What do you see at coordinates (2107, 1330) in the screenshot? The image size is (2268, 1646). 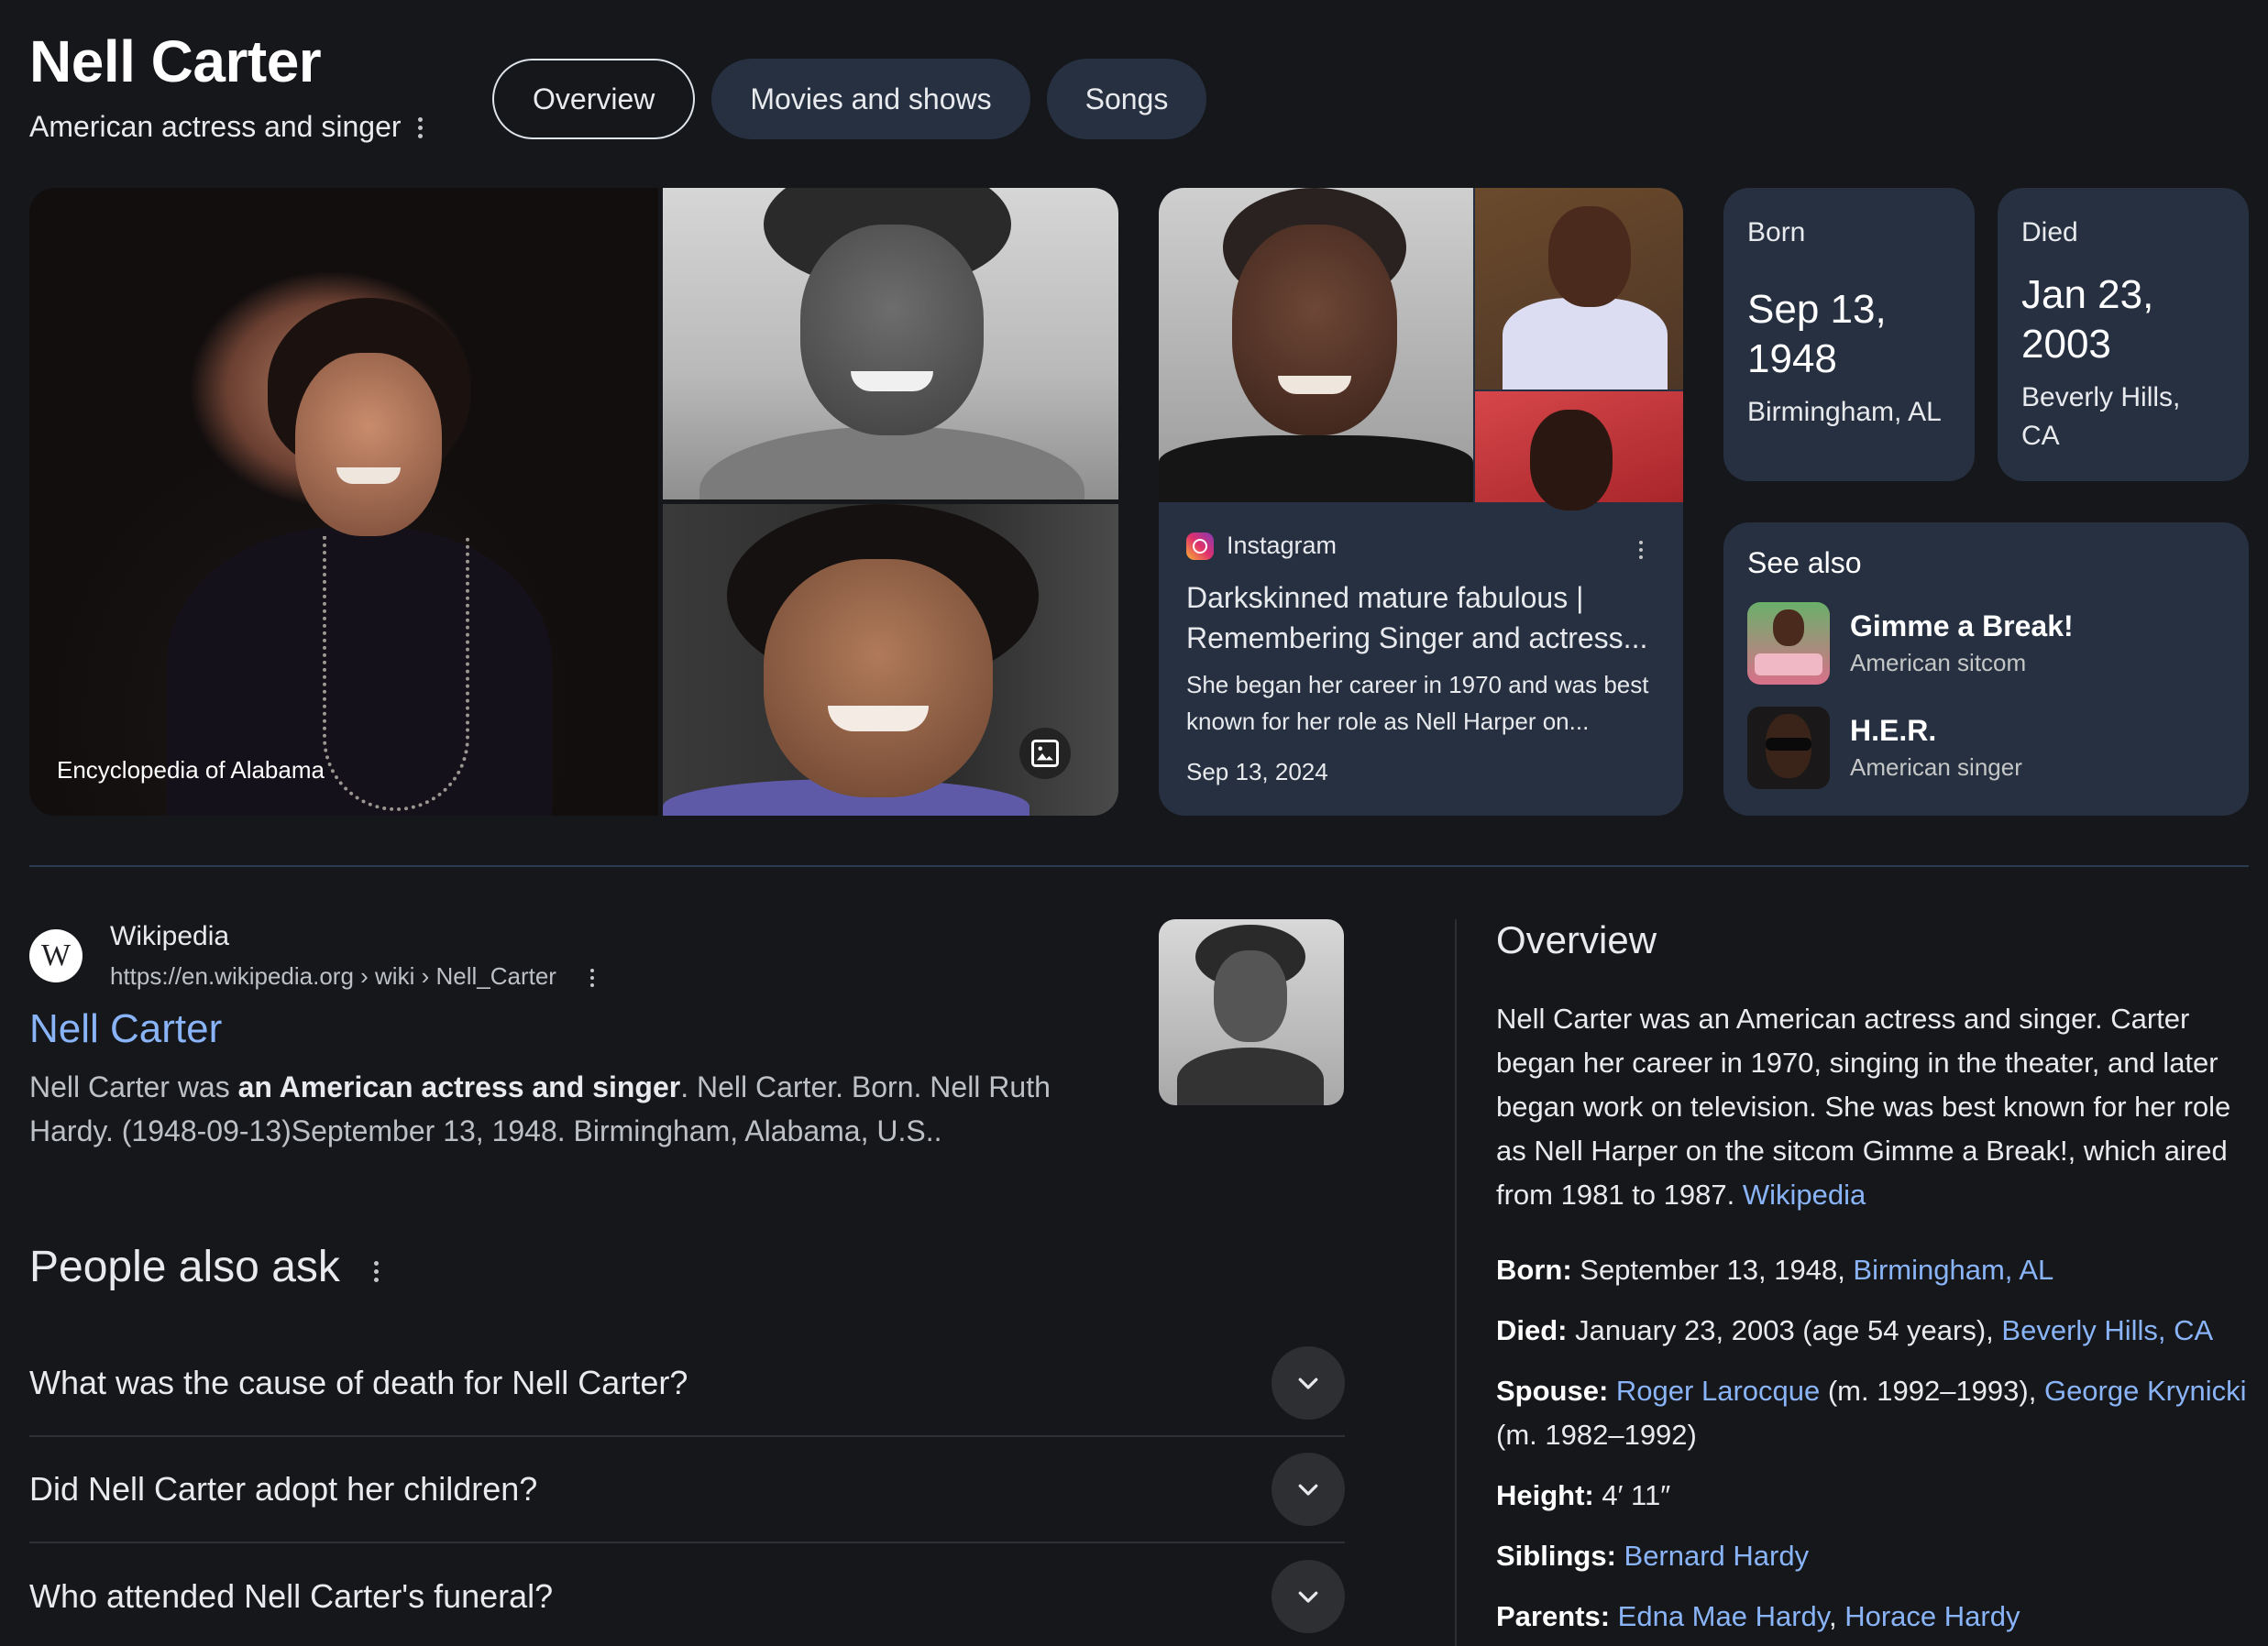 I see `fact-link: Beverly Hills, CA` at bounding box center [2107, 1330].